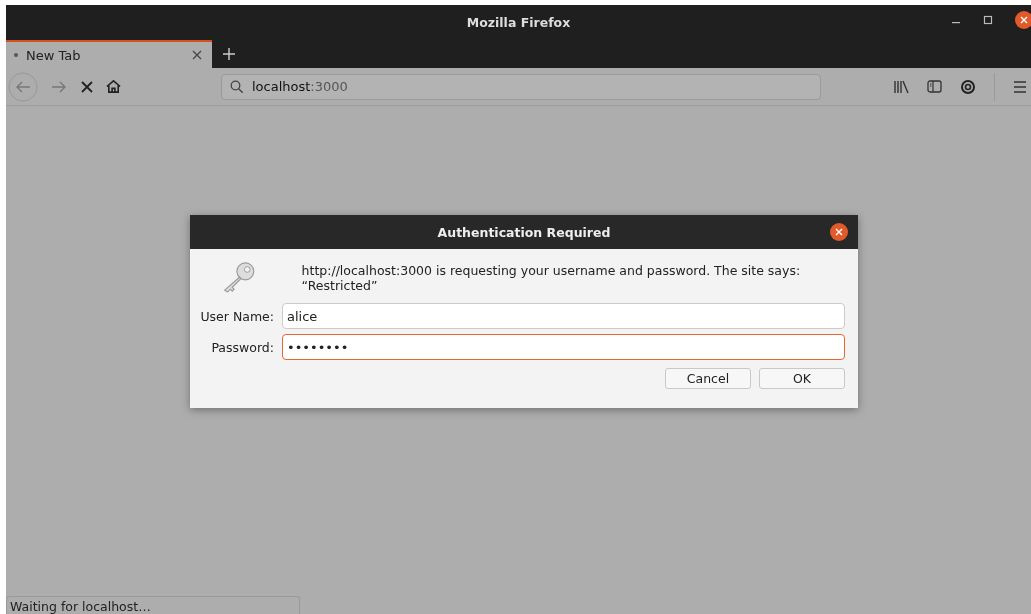 The image size is (1031, 614). What do you see at coordinates (237, 86) in the screenshot?
I see `search-icon` at bounding box center [237, 86].